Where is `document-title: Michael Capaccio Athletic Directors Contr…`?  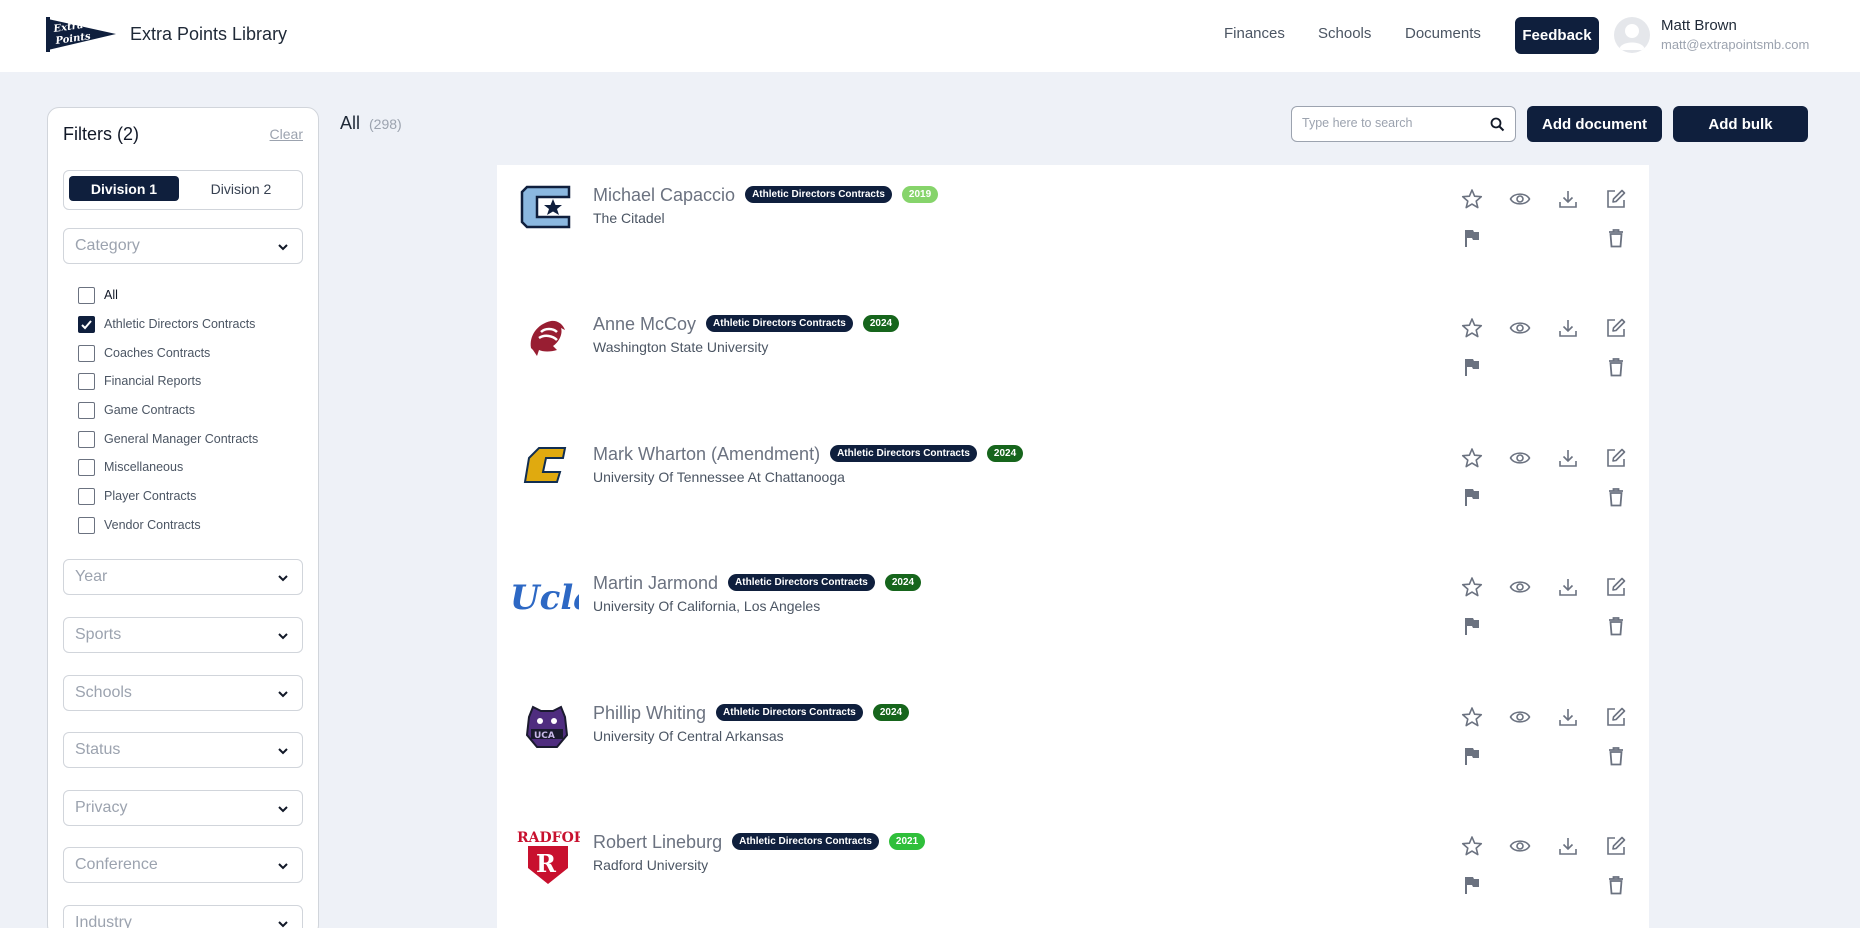 document-title: Michael Capaccio Athletic Directors Contr… is located at coordinates (766, 195).